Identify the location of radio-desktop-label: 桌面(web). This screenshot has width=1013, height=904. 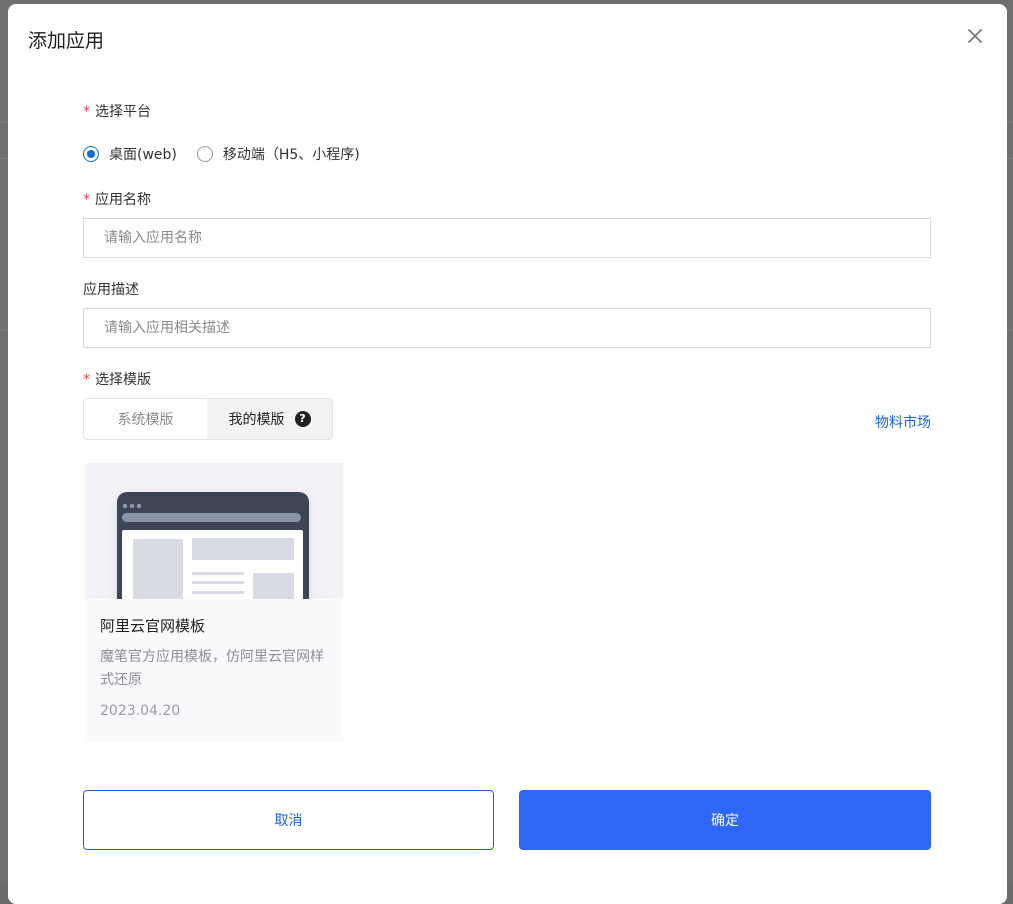
(143, 155).